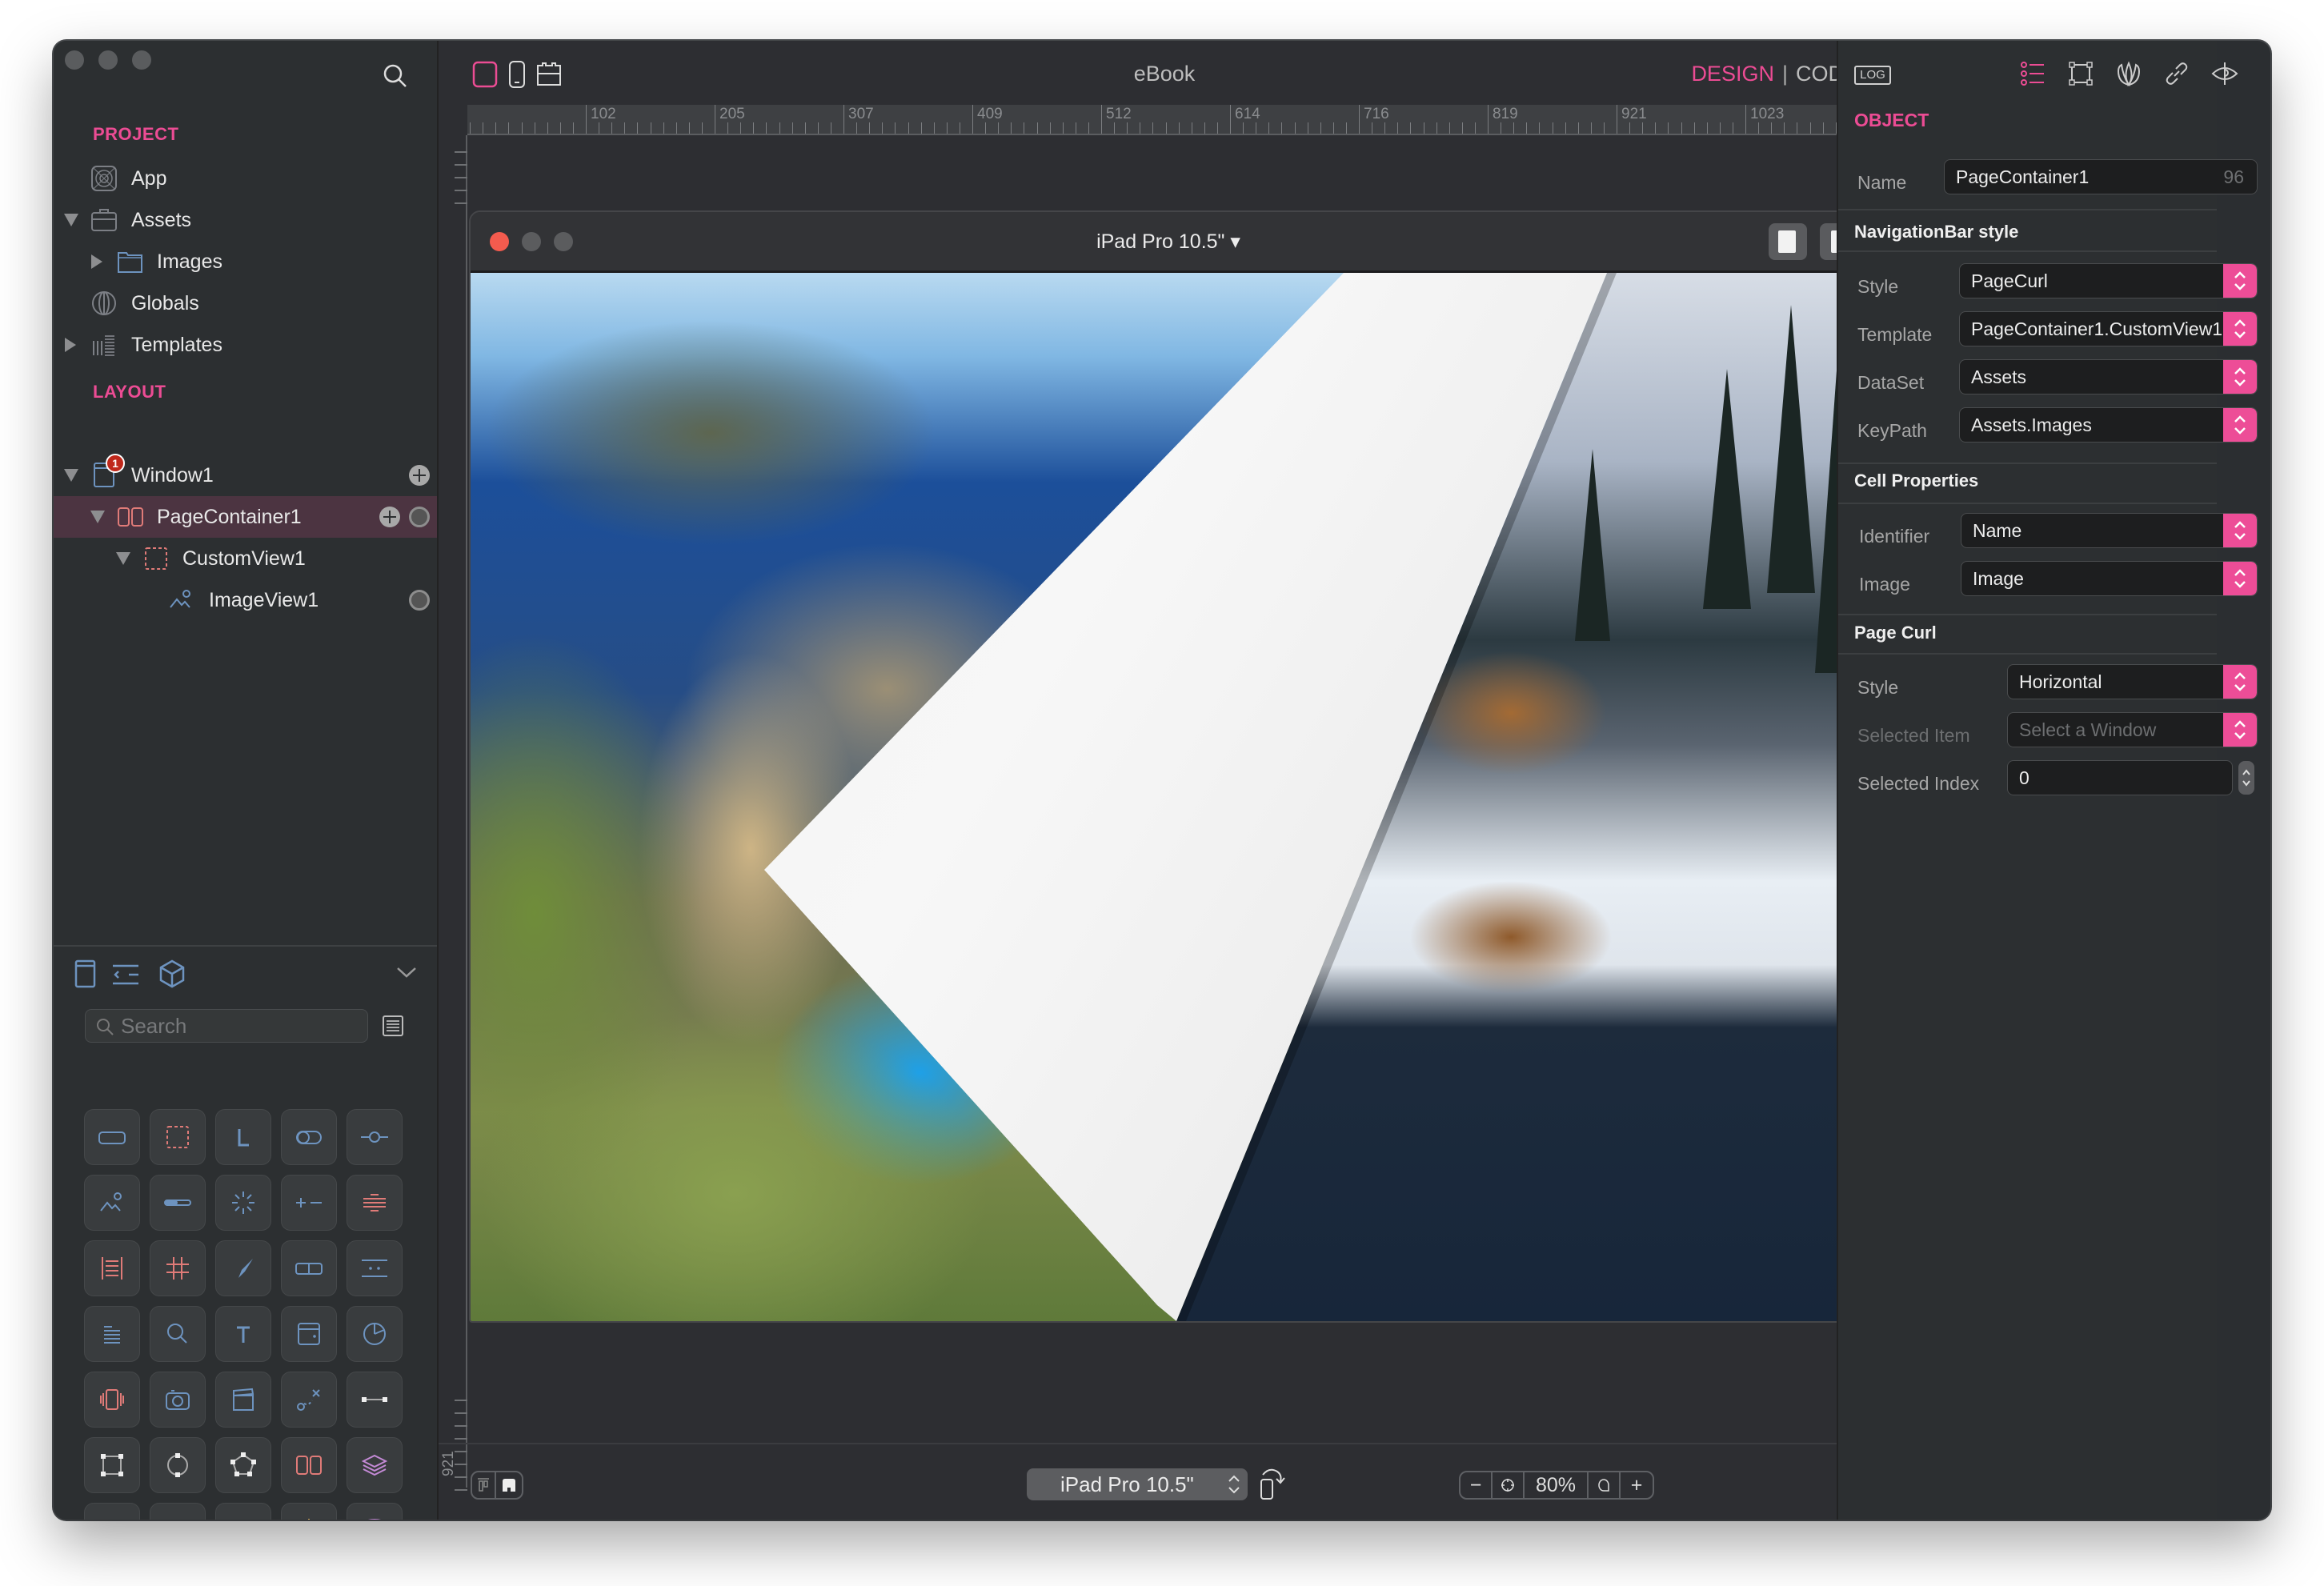 The height and width of the screenshot is (1586, 2324). Describe the element at coordinates (309, 1511) in the screenshot. I see `library-item-gyroscope` at that location.